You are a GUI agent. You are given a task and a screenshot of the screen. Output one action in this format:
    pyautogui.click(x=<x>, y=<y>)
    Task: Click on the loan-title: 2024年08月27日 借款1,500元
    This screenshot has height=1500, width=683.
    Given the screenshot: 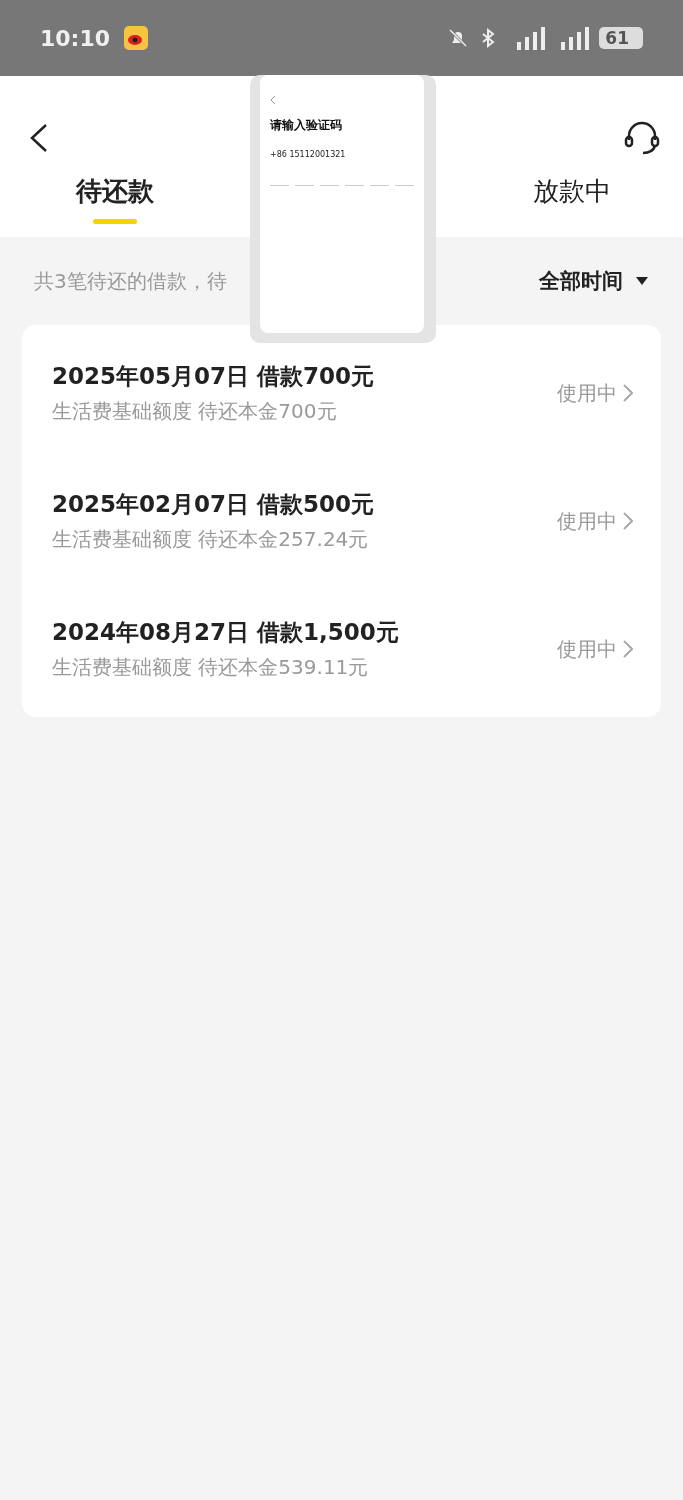 What is the action you would take?
    pyautogui.click(x=226, y=632)
    